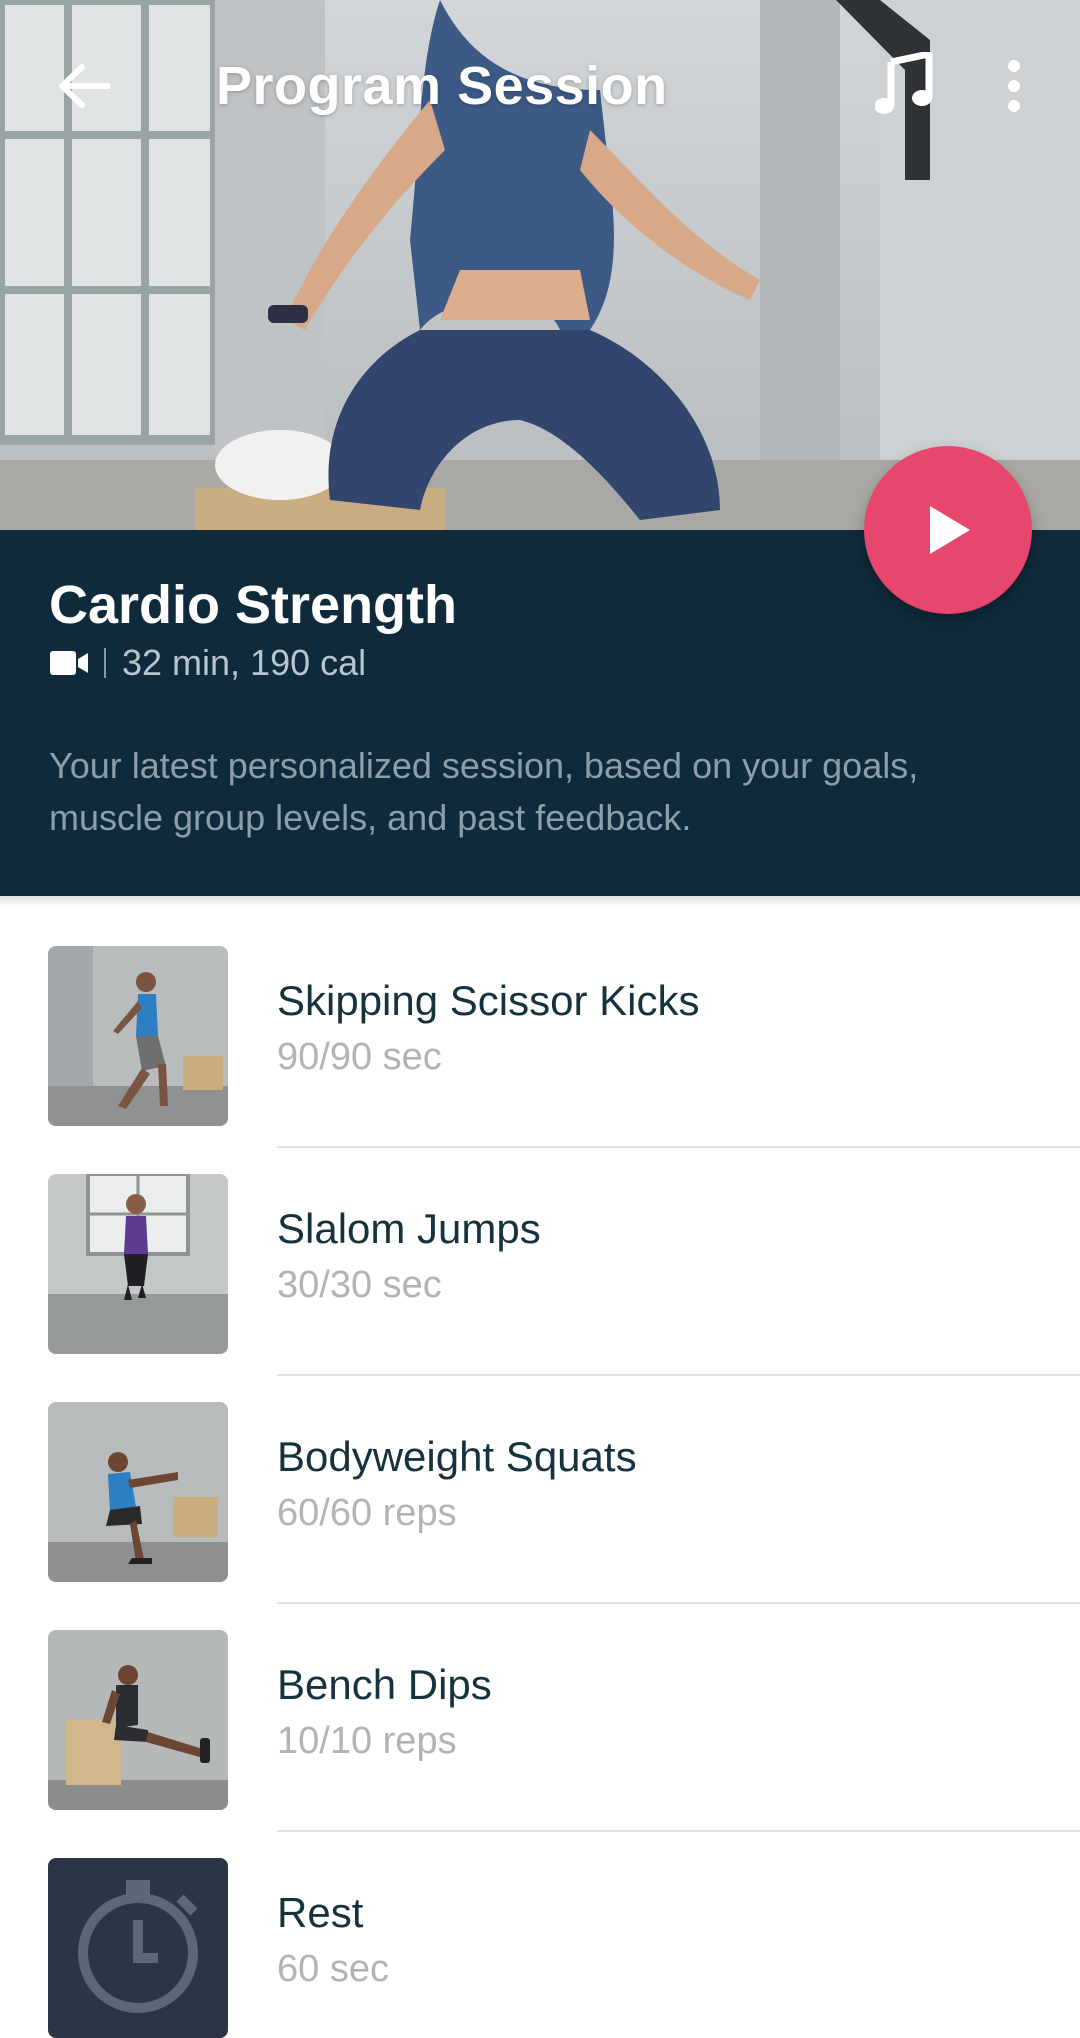 The image size is (1080, 2038). I want to click on more-vertical-icon, so click(1014, 86).